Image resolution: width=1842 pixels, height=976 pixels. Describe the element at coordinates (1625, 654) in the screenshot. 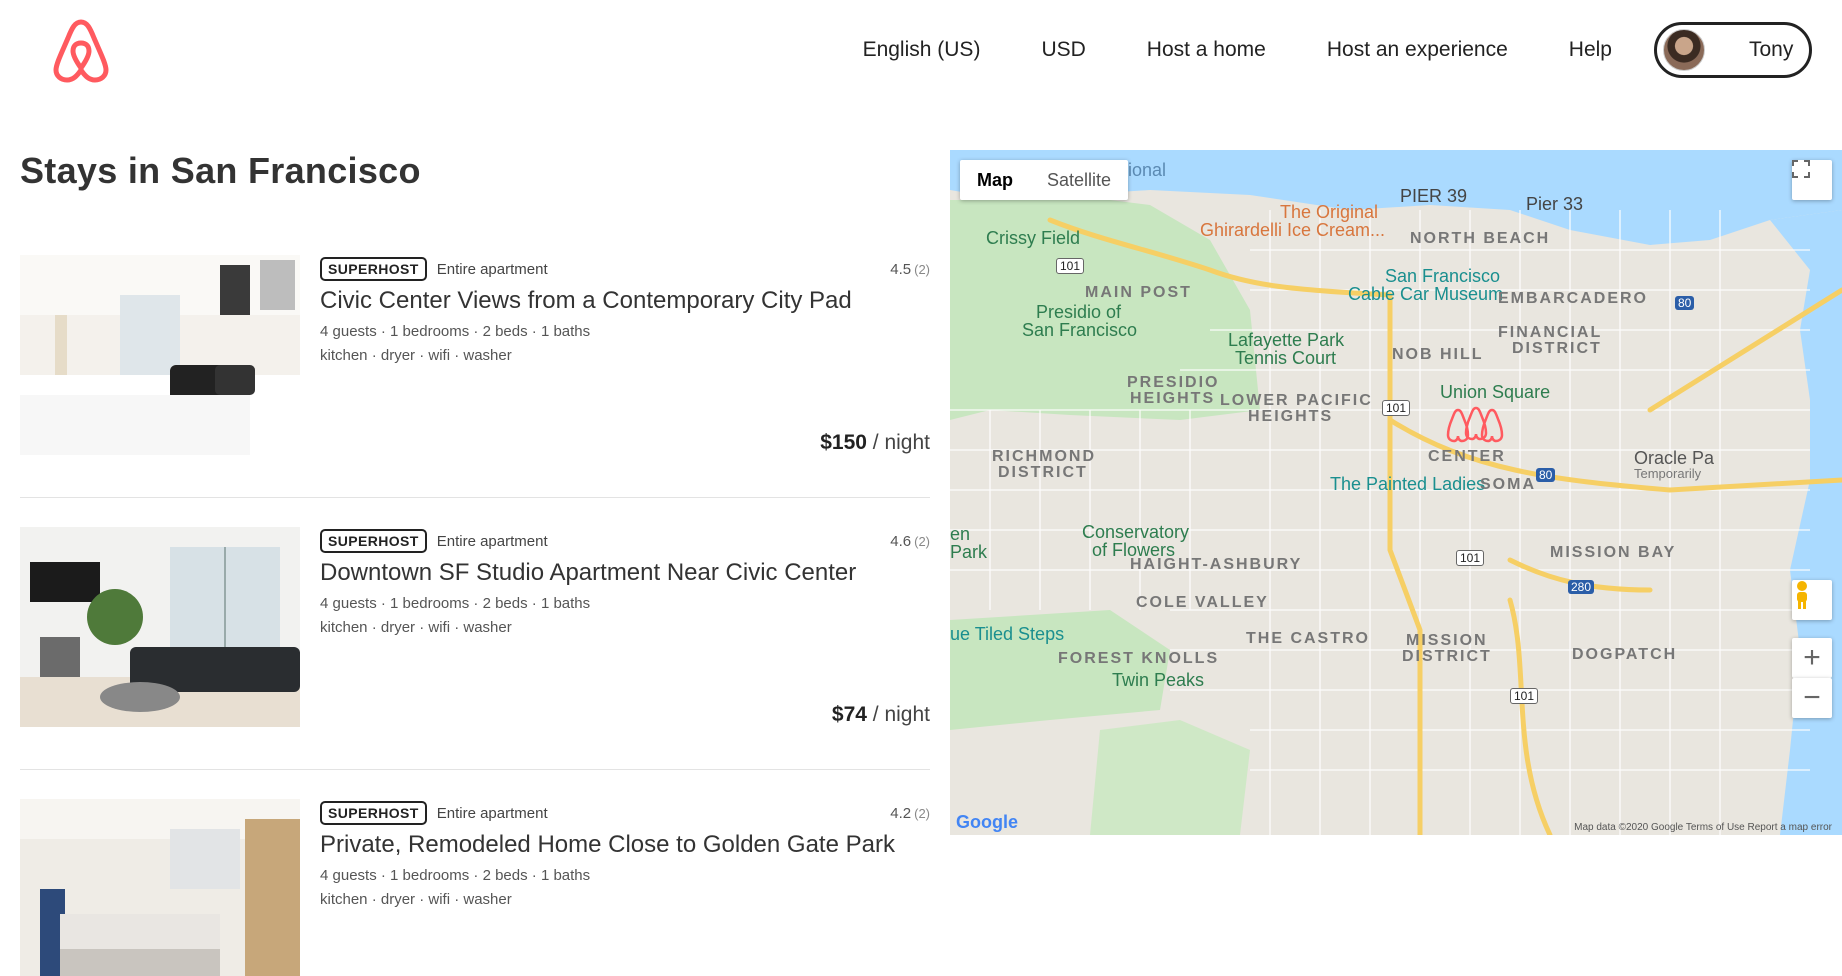

I see `map-label: DOGPATCH` at that location.